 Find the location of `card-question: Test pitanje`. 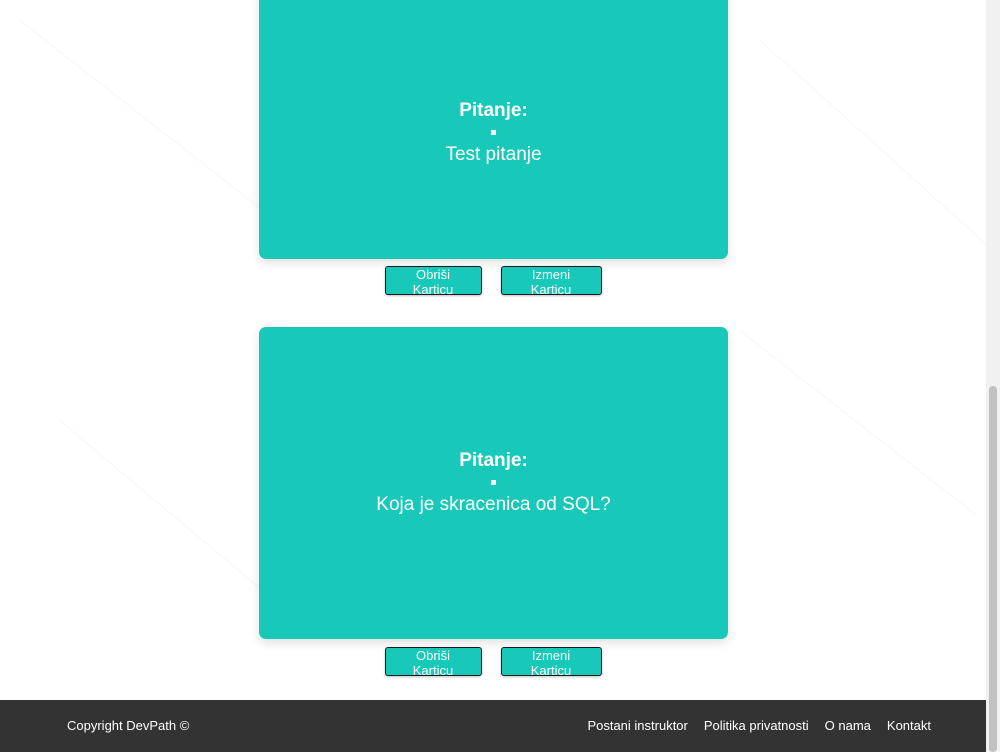

card-question: Test pitanje is located at coordinates (493, 154).